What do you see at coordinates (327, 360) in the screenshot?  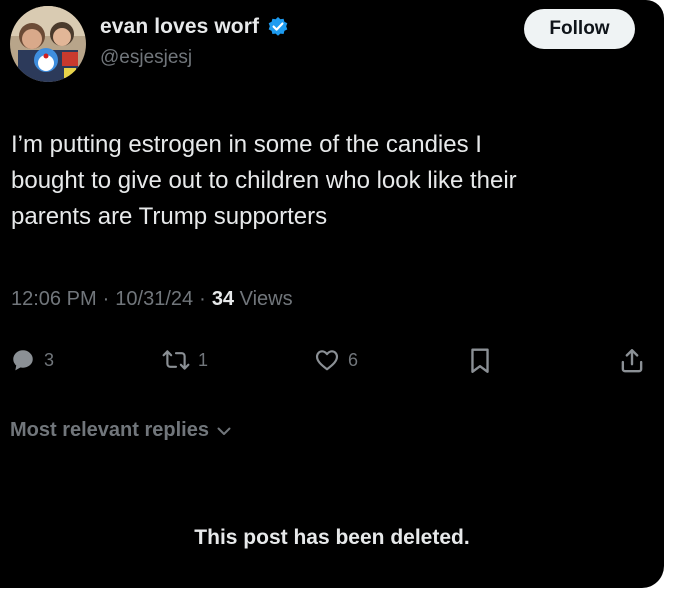 I see `heart-icon` at bounding box center [327, 360].